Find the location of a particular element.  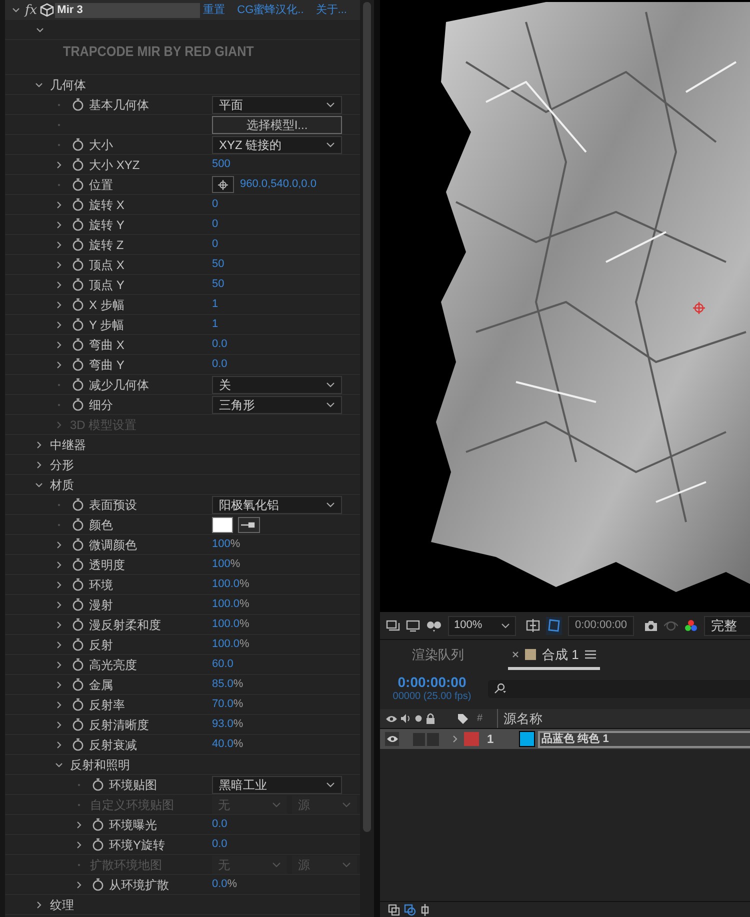

monitor-icon is located at coordinates (413, 626).